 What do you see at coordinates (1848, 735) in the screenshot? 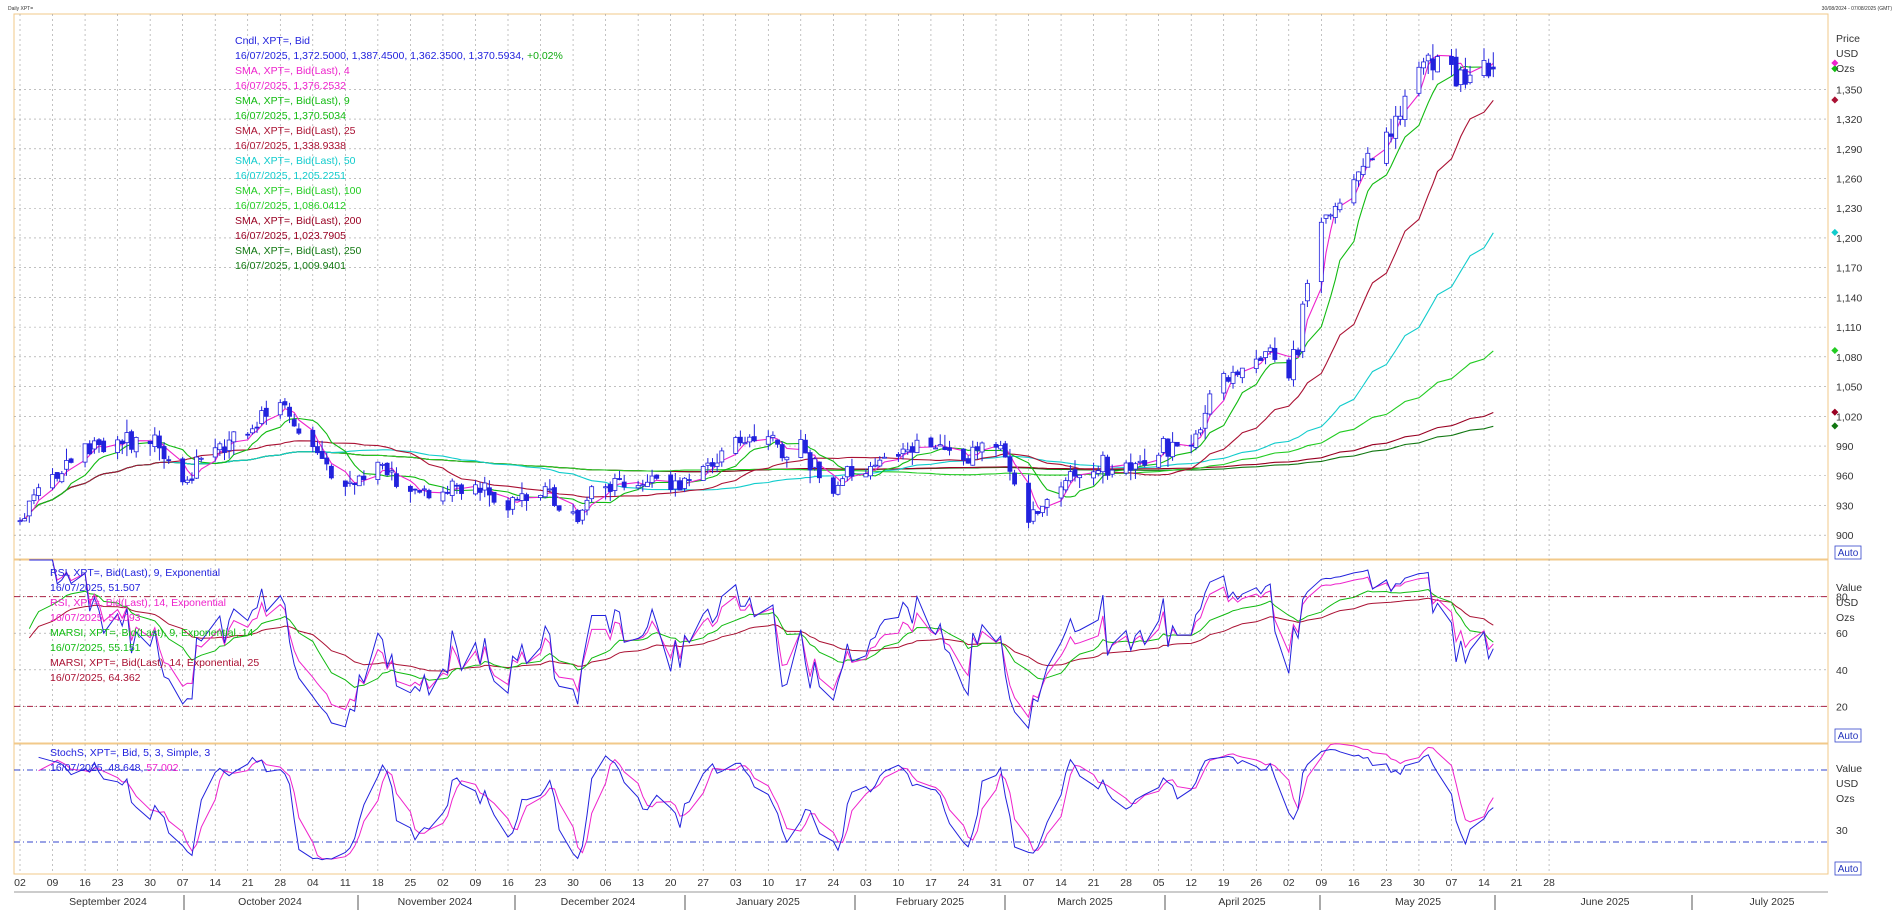
I see `rsi_panel-auto-button: Auto` at bounding box center [1848, 735].